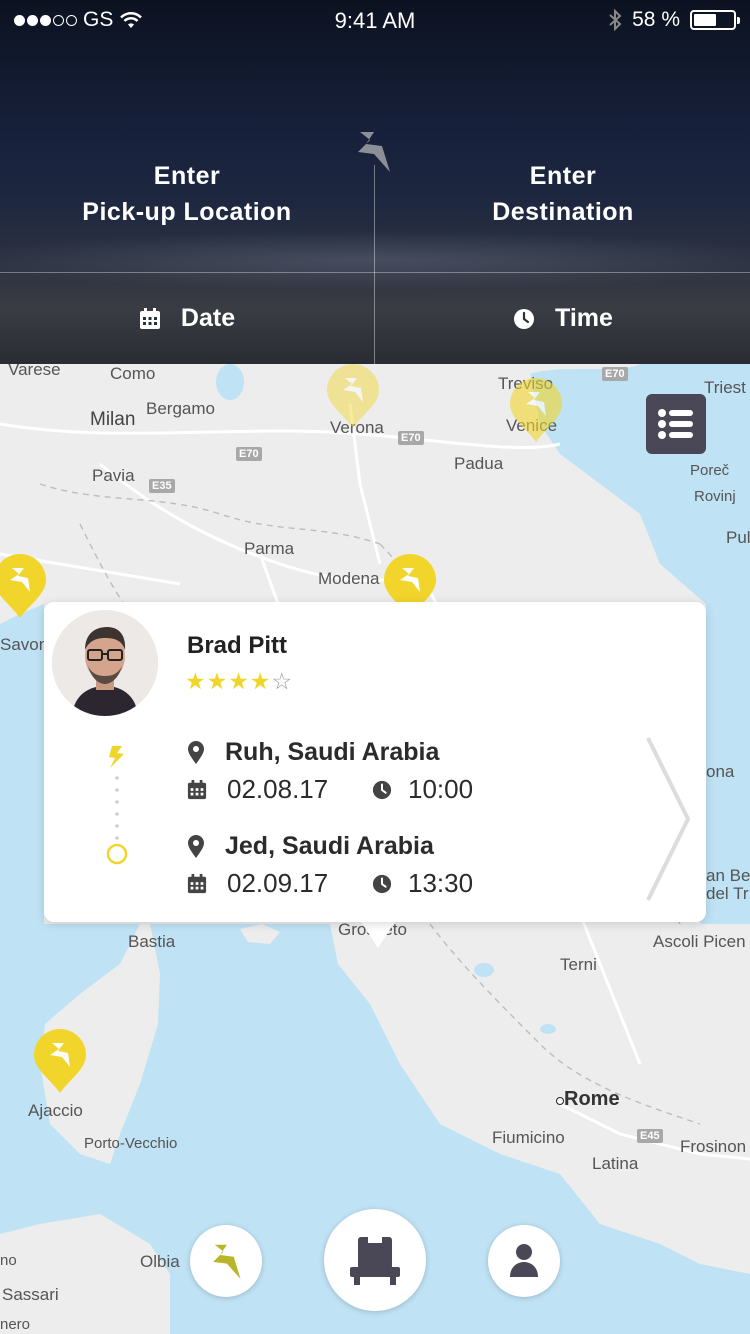 The height and width of the screenshot is (1334, 750). Describe the element at coordinates (699, 941) in the screenshot. I see `city-label: Ascoli Picen` at that location.